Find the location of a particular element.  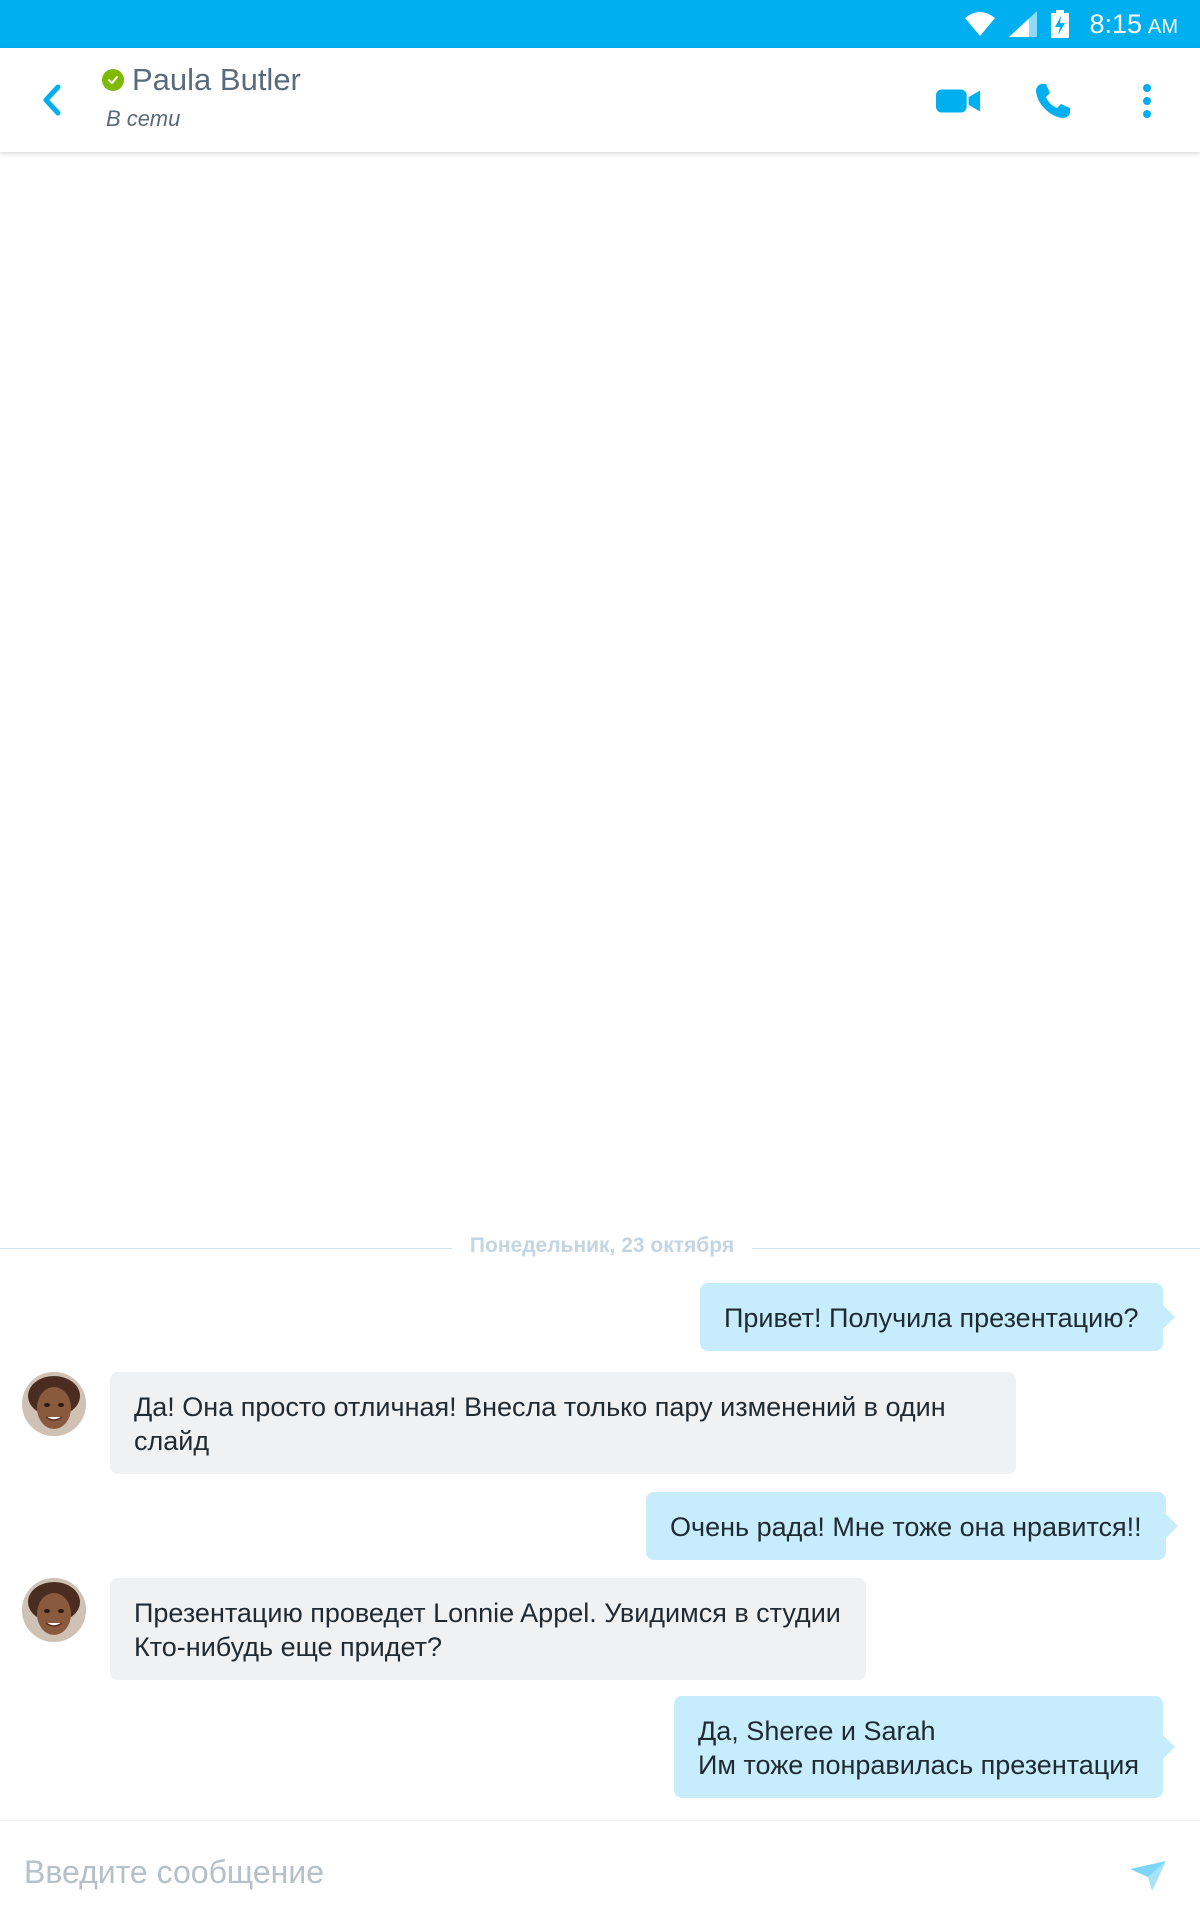

wifi-icon is located at coordinates (980, 24).